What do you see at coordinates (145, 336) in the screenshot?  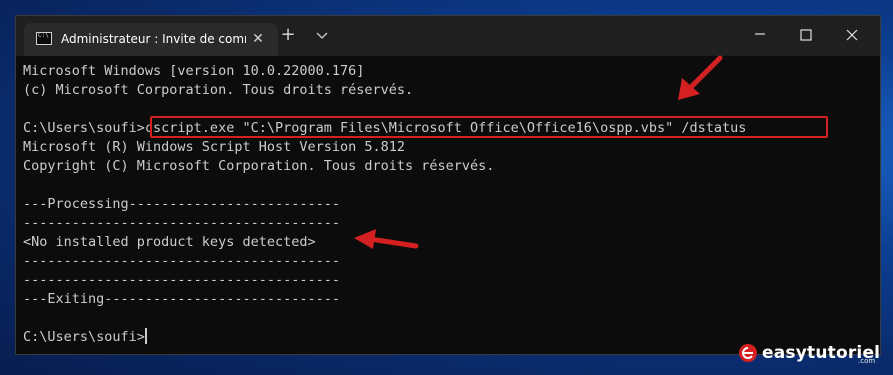 I see `text-cursor` at bounding box center [145, 336].